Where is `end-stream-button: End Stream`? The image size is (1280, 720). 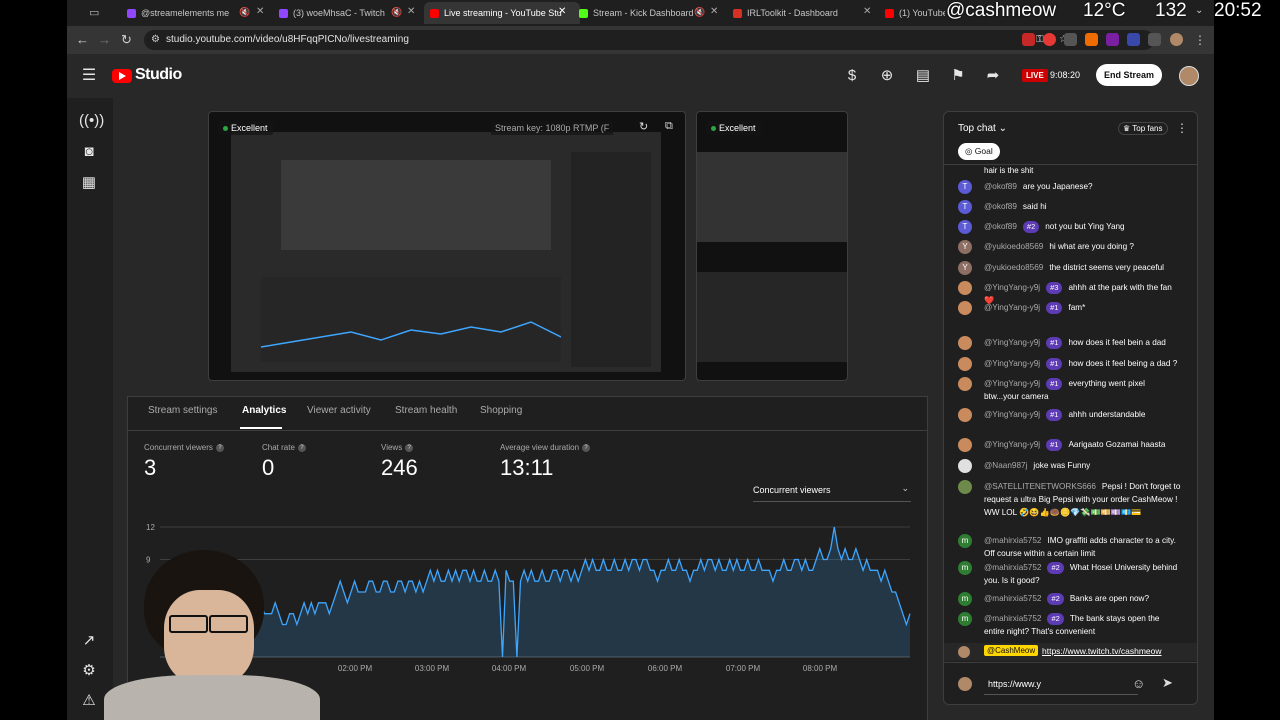 end-stream-button: End Stream is located at coordinates (1129, 75).